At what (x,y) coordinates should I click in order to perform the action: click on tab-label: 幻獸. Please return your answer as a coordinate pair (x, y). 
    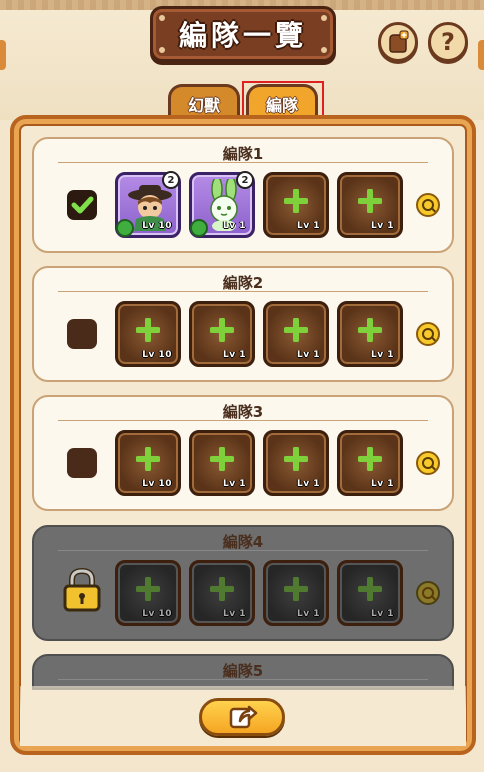
    Looking at the image, I should click on (203, 105).